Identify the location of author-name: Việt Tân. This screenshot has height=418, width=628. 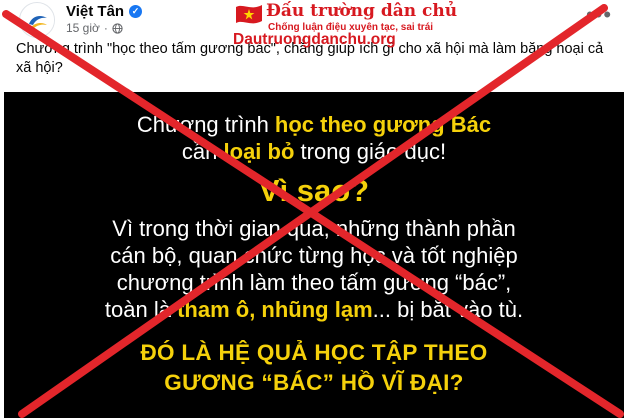
(95, 11).